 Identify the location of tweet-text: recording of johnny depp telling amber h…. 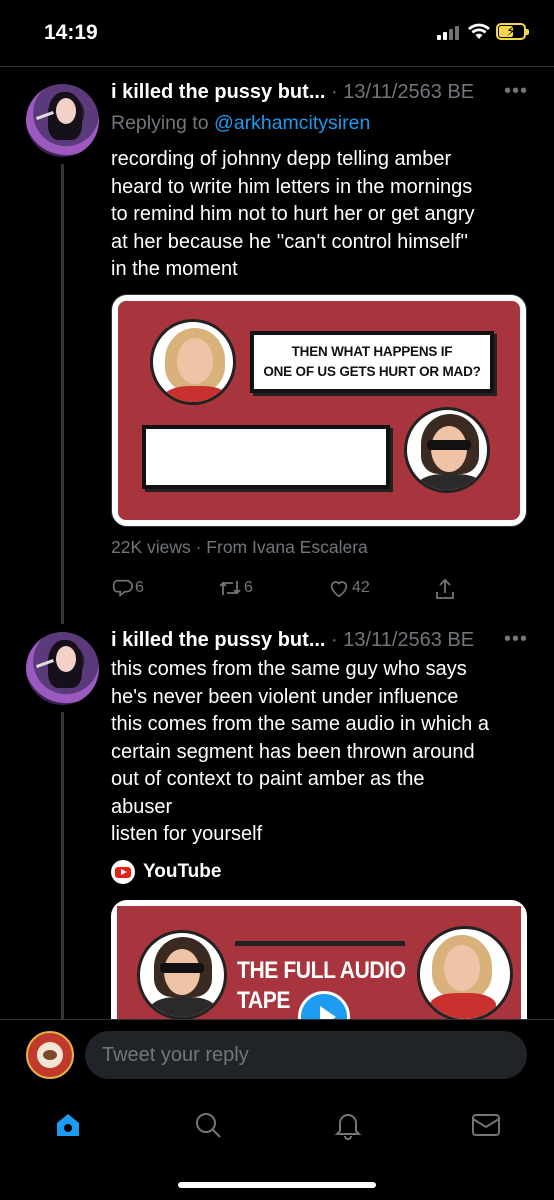
(321, 215).